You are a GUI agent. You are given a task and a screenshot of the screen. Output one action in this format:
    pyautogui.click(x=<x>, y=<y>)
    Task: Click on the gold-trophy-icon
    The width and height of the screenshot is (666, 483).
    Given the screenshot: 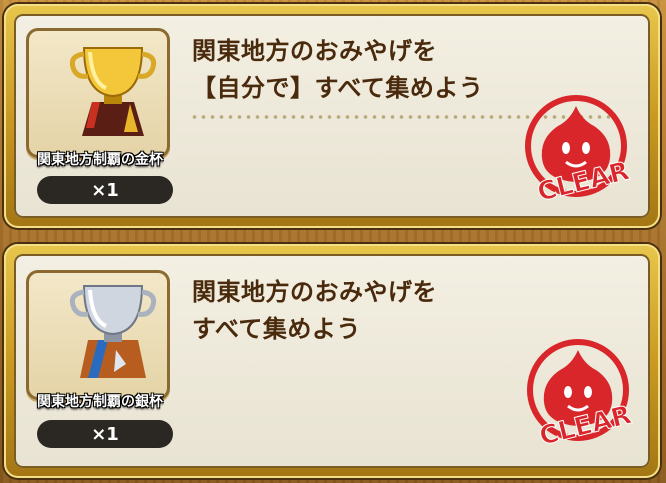 What is the action you would take?
    pyautogui.click(x=113, y=91)
    